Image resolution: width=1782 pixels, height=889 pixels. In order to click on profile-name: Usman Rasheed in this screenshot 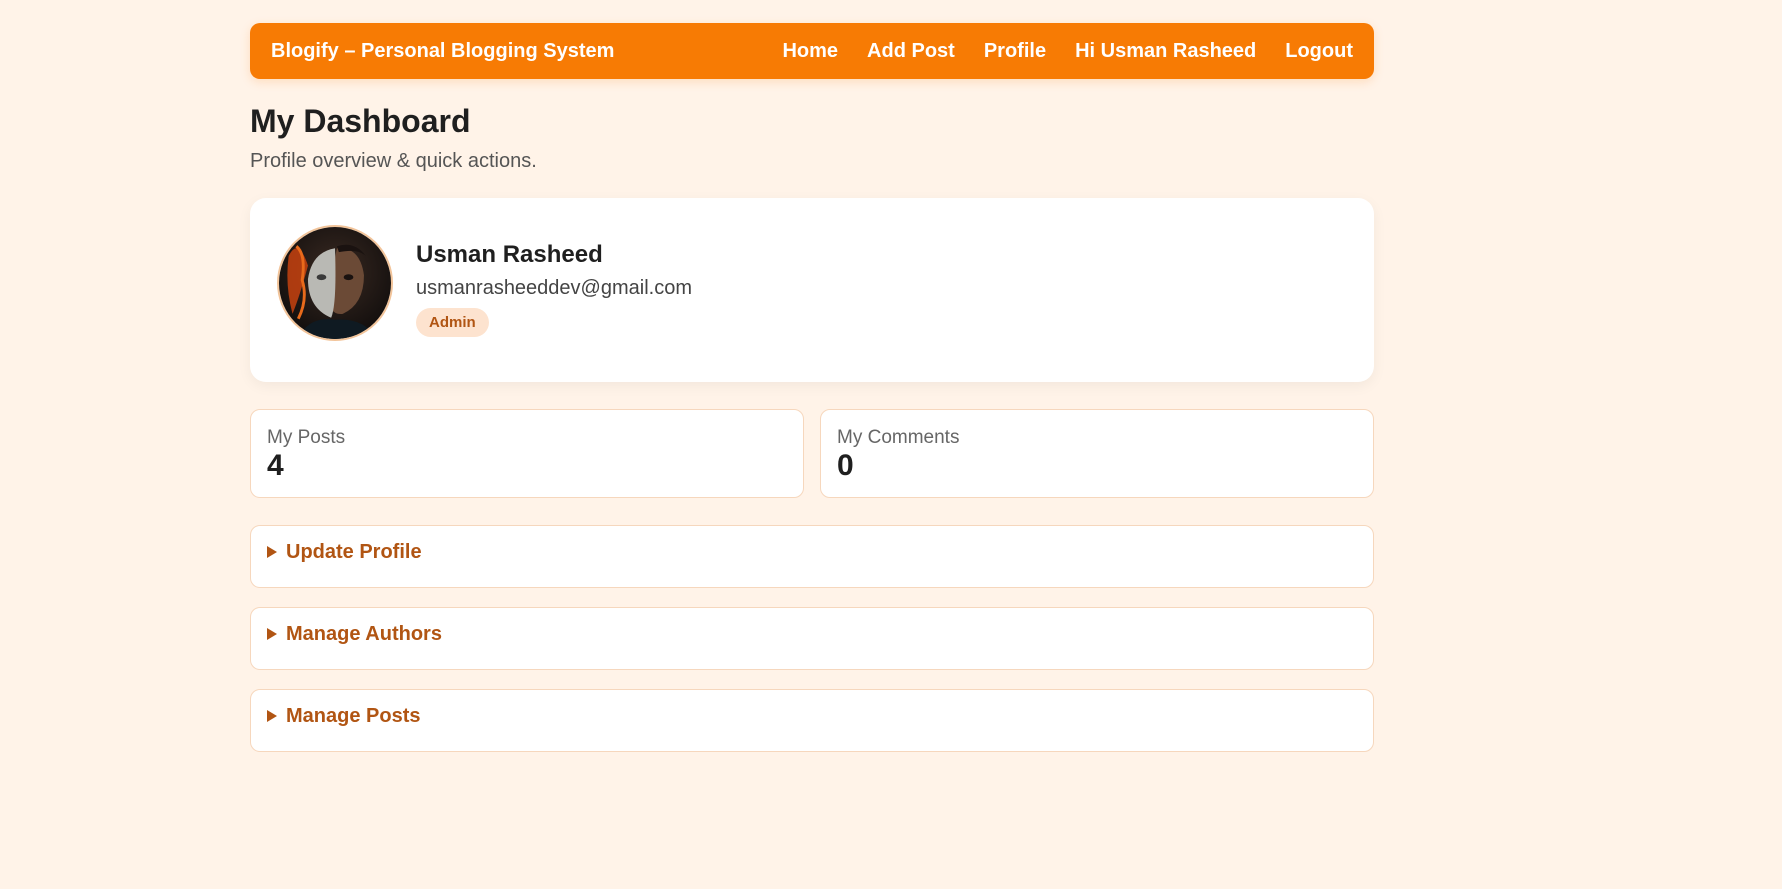, I will do `click(509, 254)`.